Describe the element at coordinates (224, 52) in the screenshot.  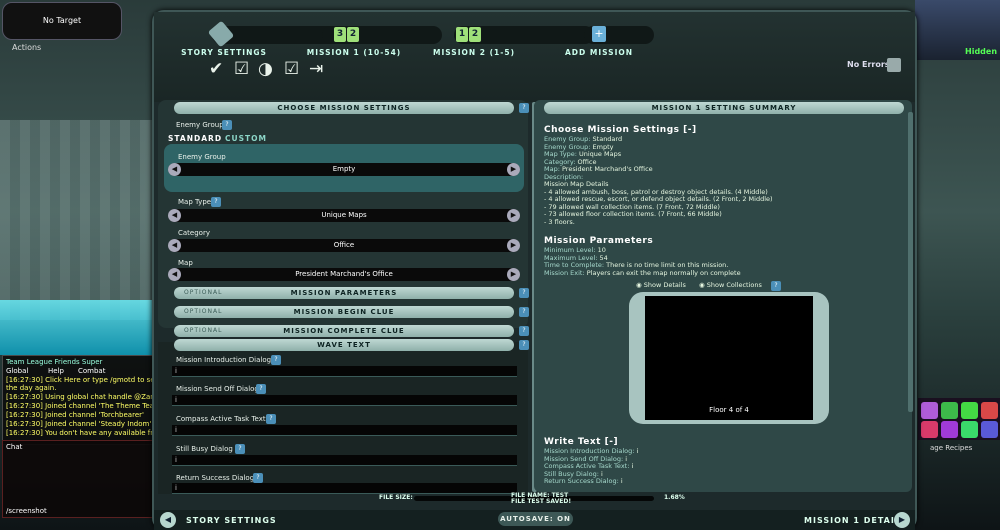
I see `tab-story-settings: STORY SETTINGS` at that location.